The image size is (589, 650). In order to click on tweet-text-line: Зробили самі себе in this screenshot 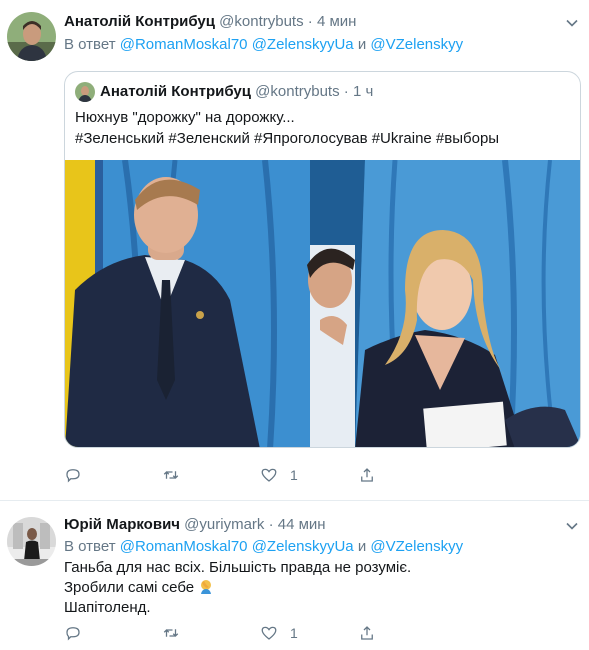, I will do `click(237, 588)`.